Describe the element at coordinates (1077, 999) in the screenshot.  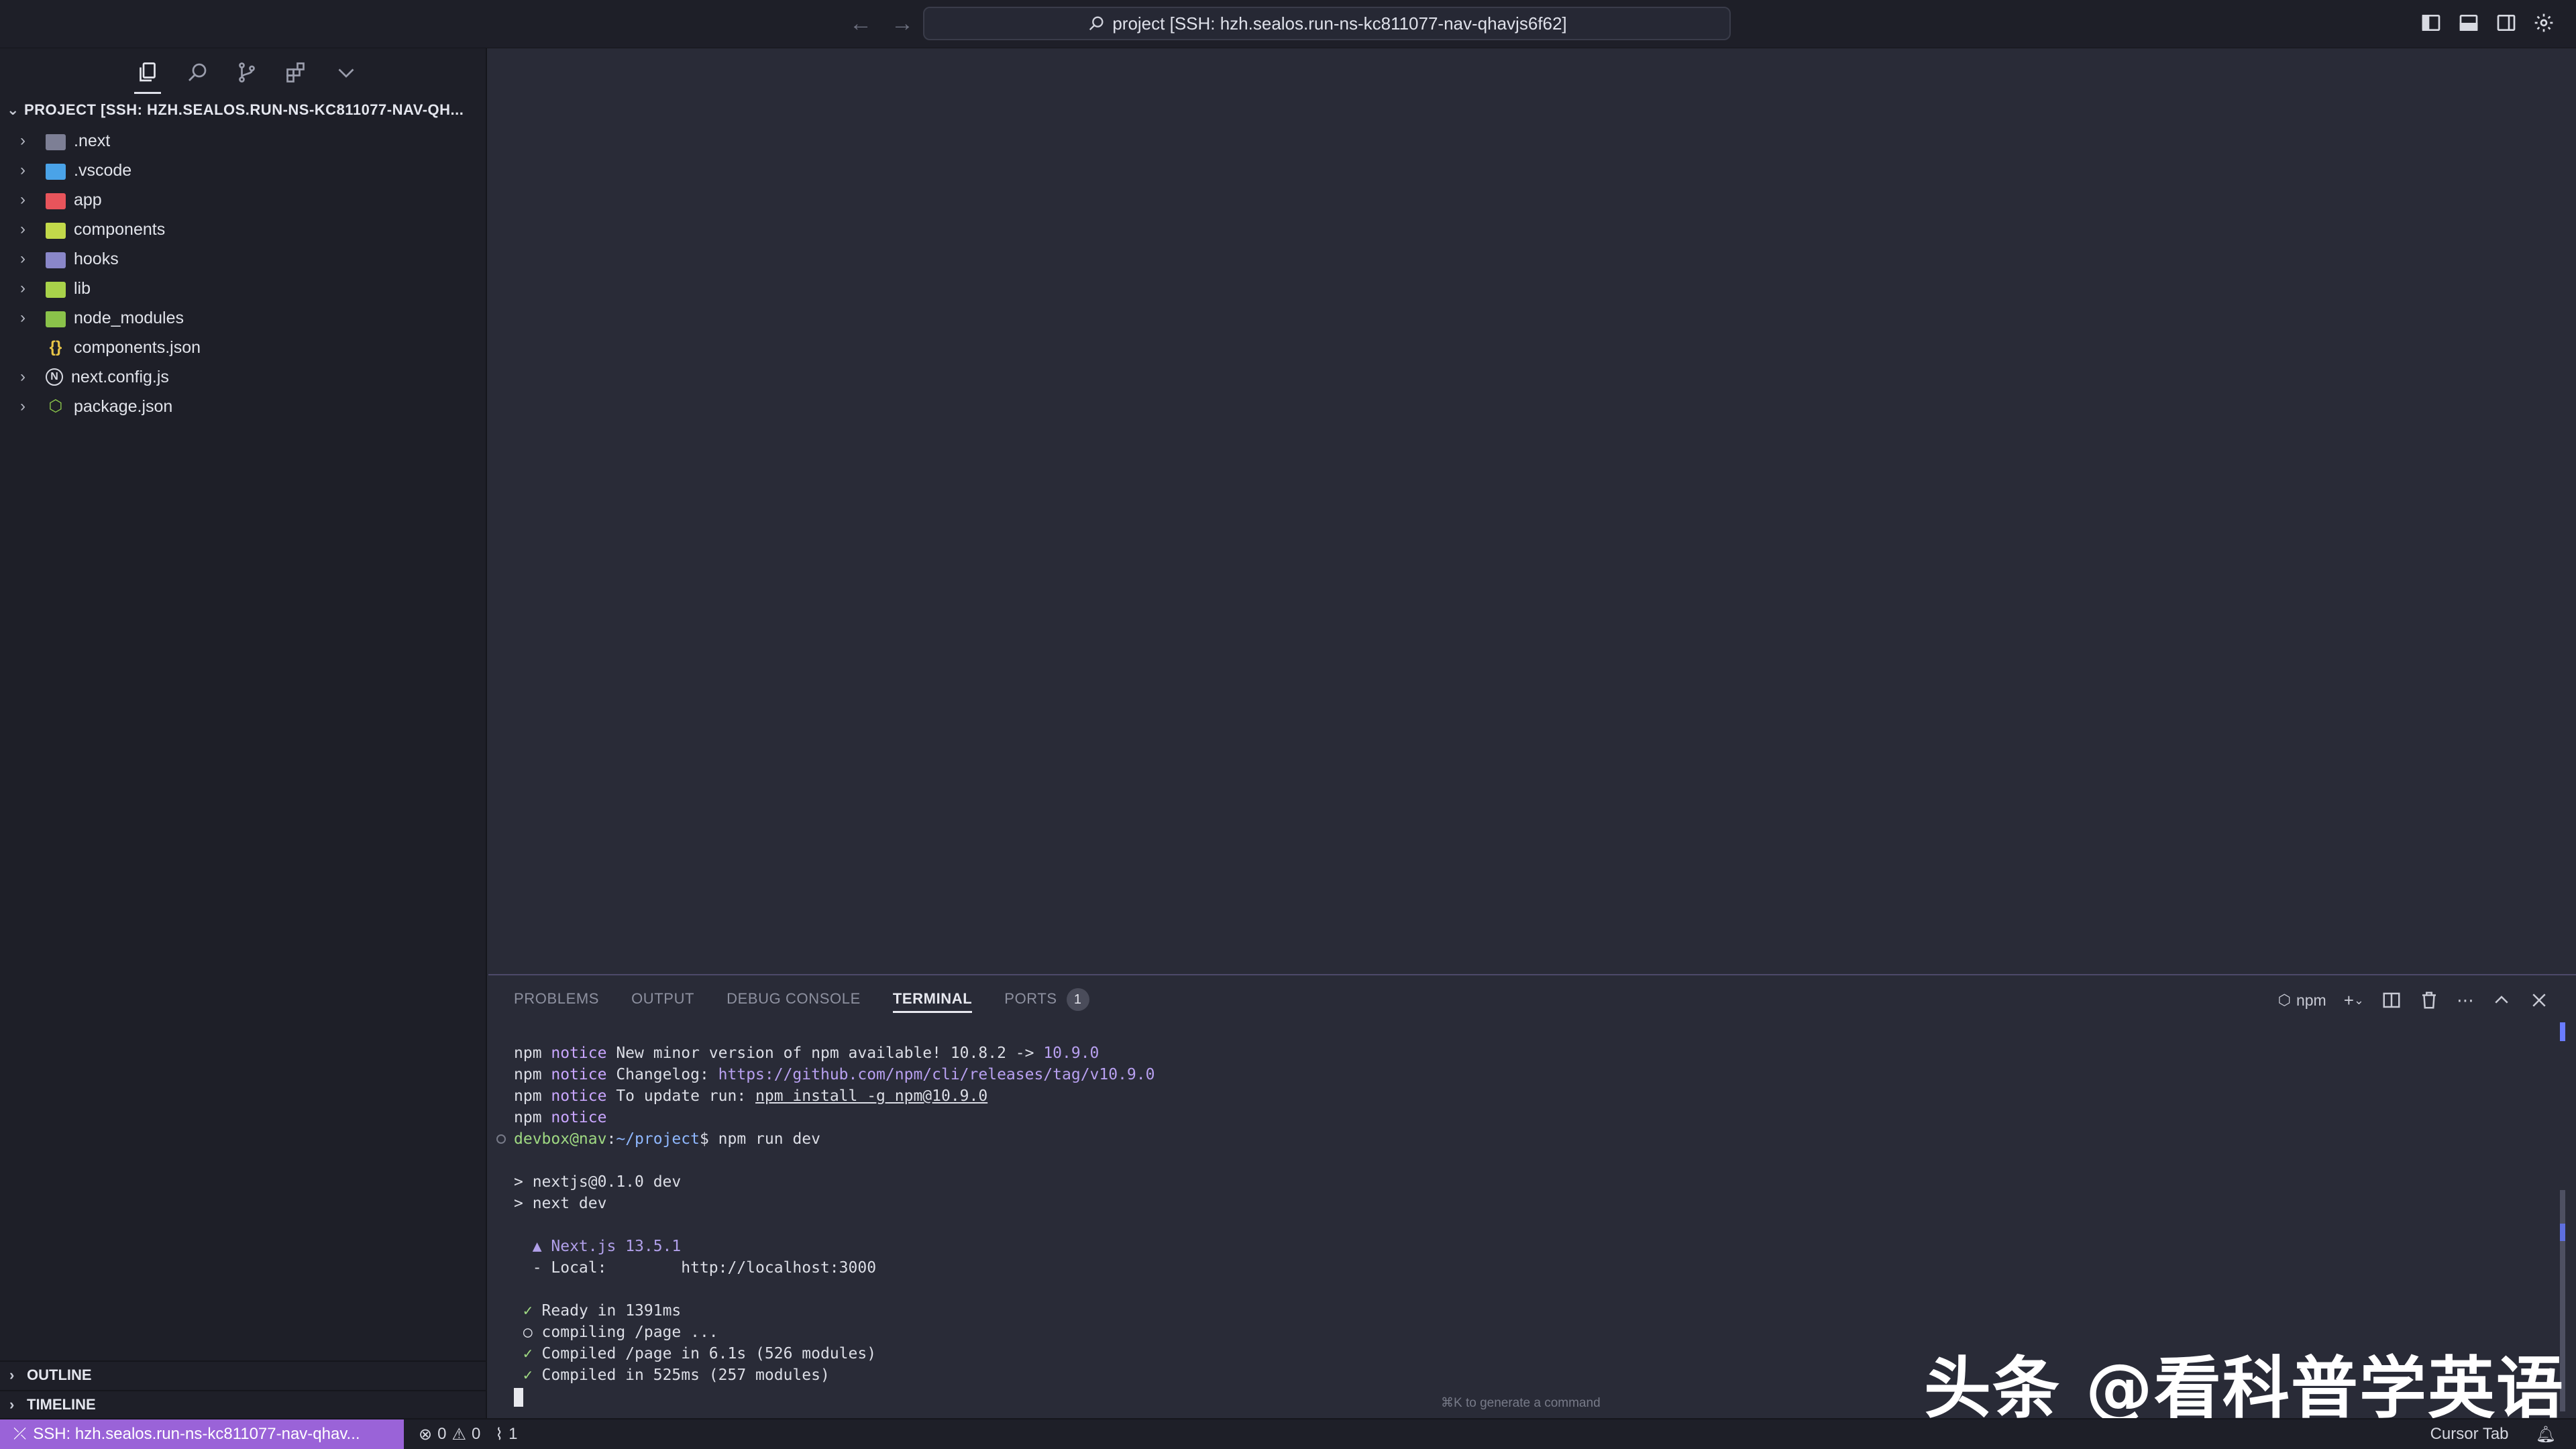
I see `ports-count-badge: 1` at that location.